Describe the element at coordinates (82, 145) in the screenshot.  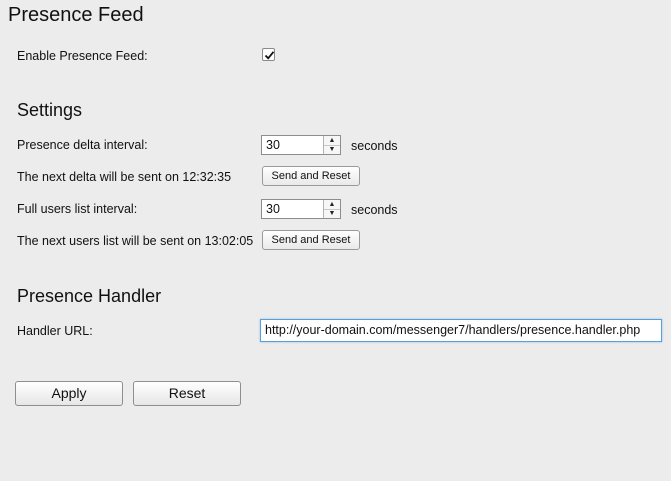
I see `presence-delta-interval-label: Presence delta interval:` at that location.